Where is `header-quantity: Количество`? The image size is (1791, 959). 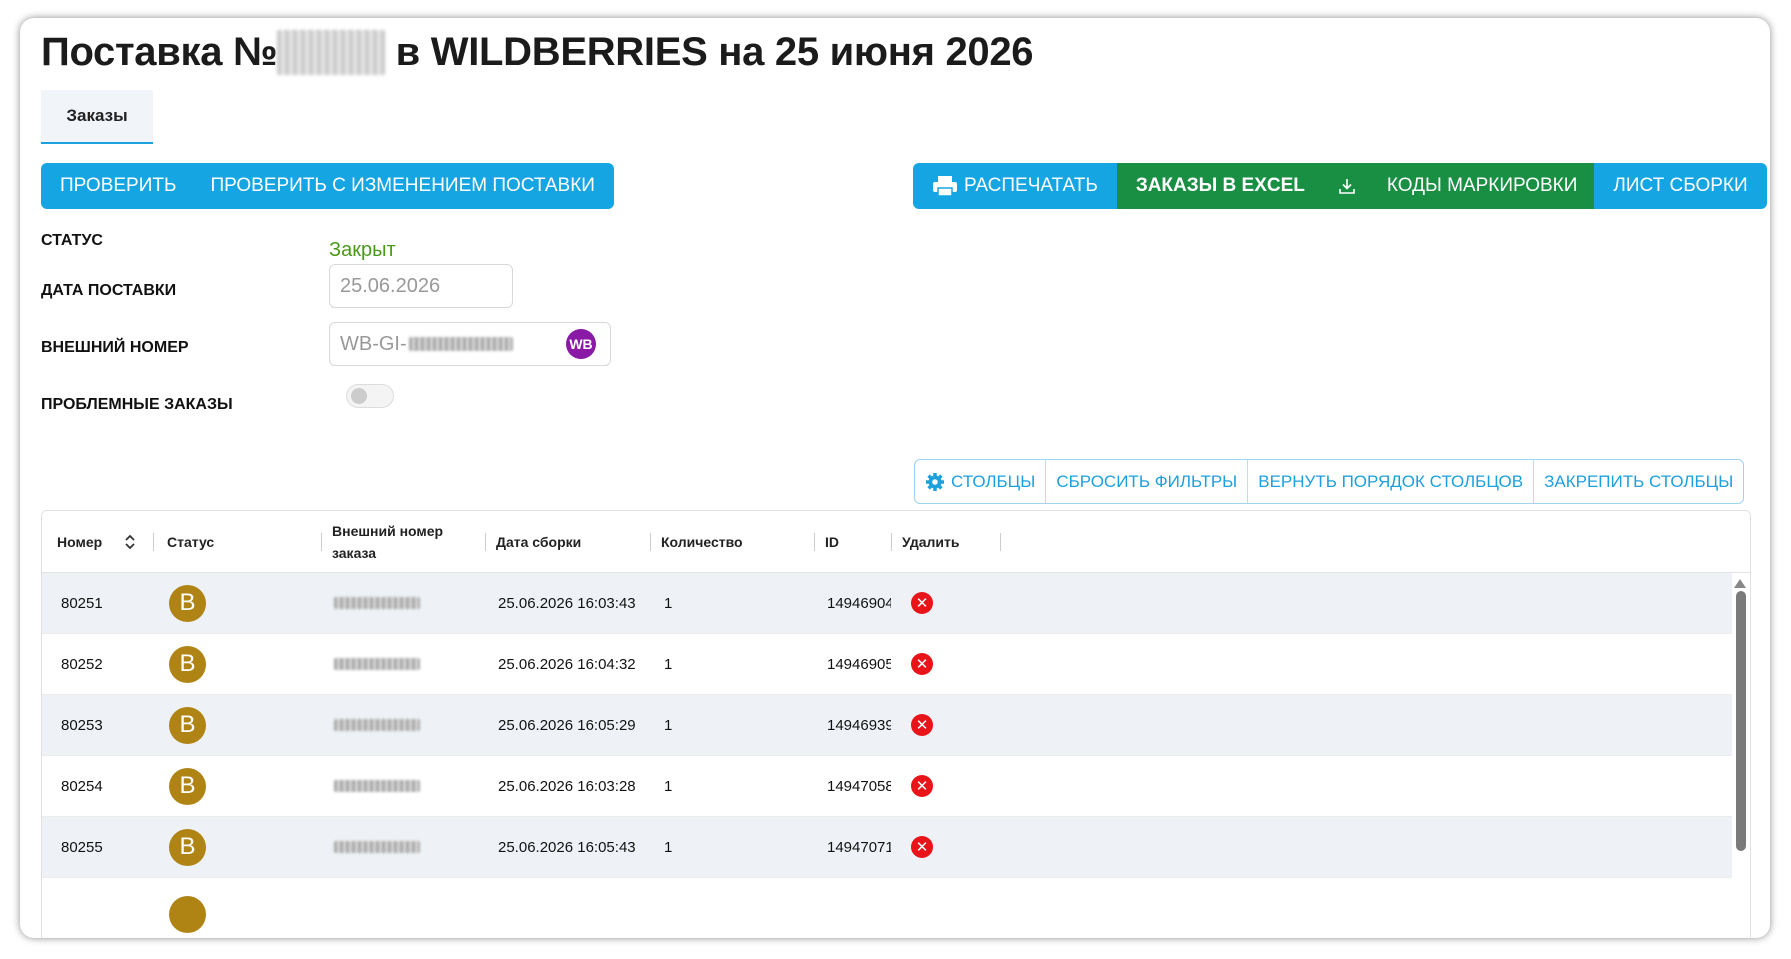
header-quantity: Количество is located at coordinates (702, 541).